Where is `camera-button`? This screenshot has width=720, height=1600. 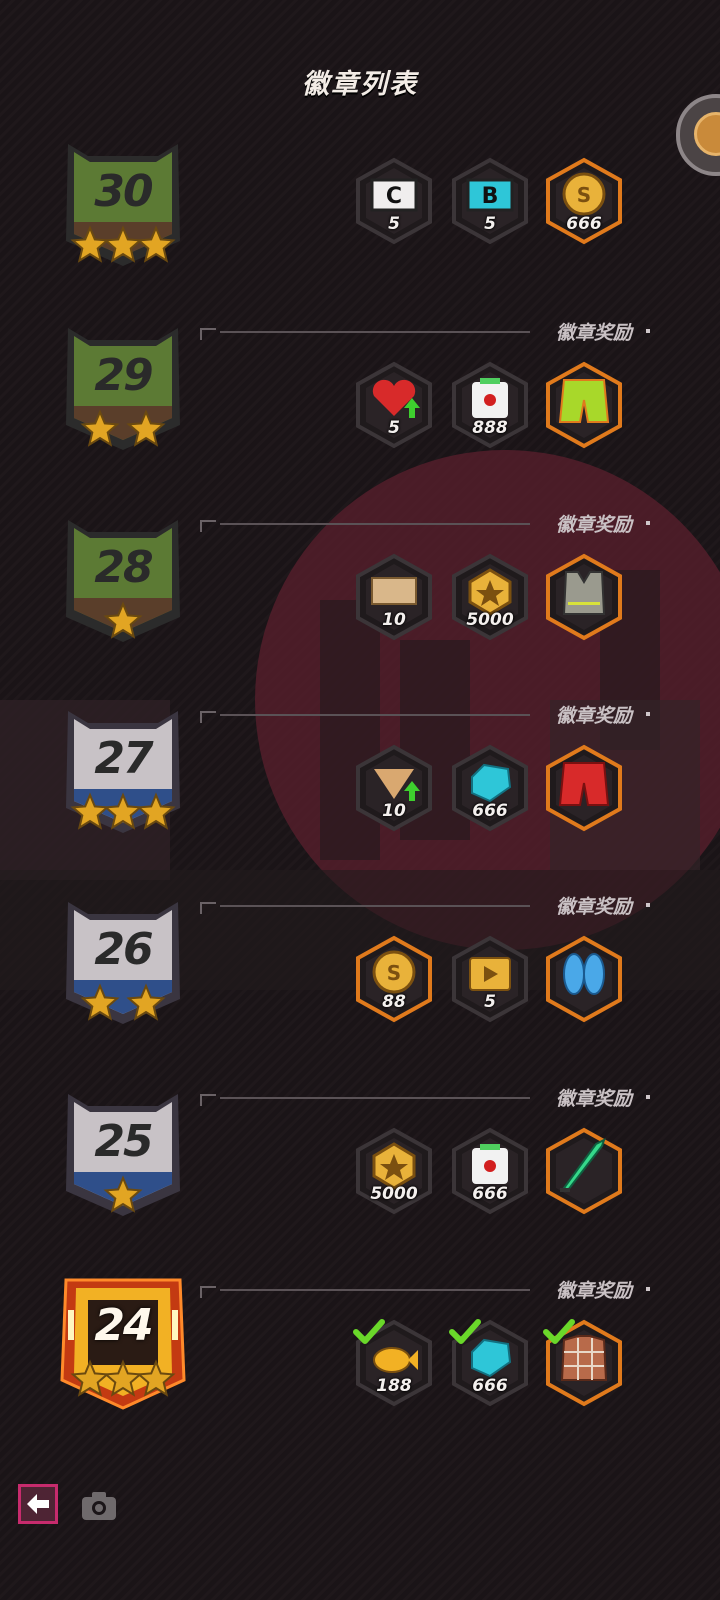 camera-button is located at coordinates (99, 1506).